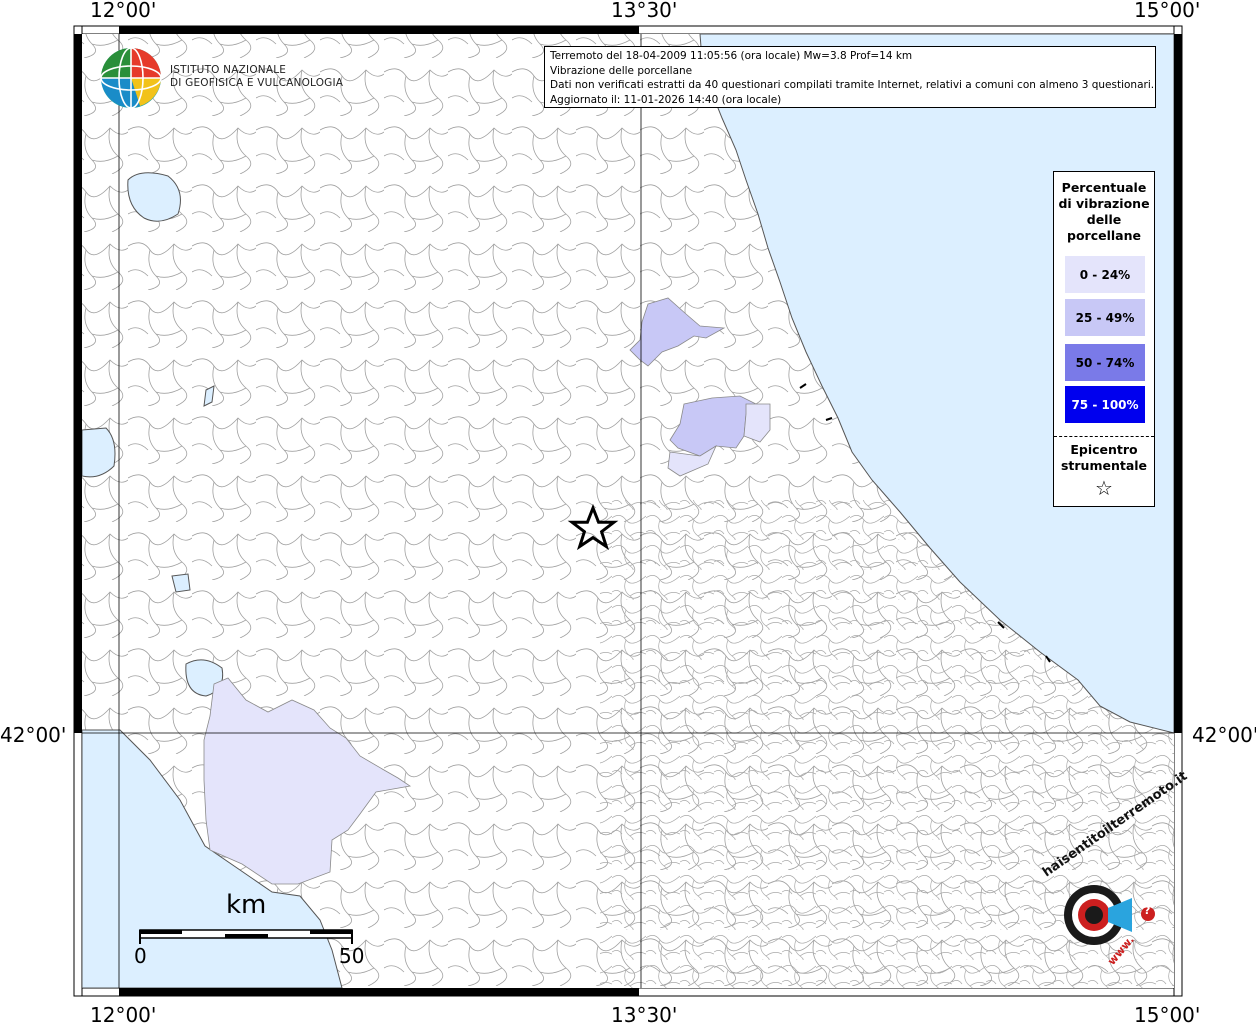  What do you see at coordinates (1104, 465) in the screenshot?
I see `legend-epicenter-line2: strumentale` at bounding box center [1104, 465].